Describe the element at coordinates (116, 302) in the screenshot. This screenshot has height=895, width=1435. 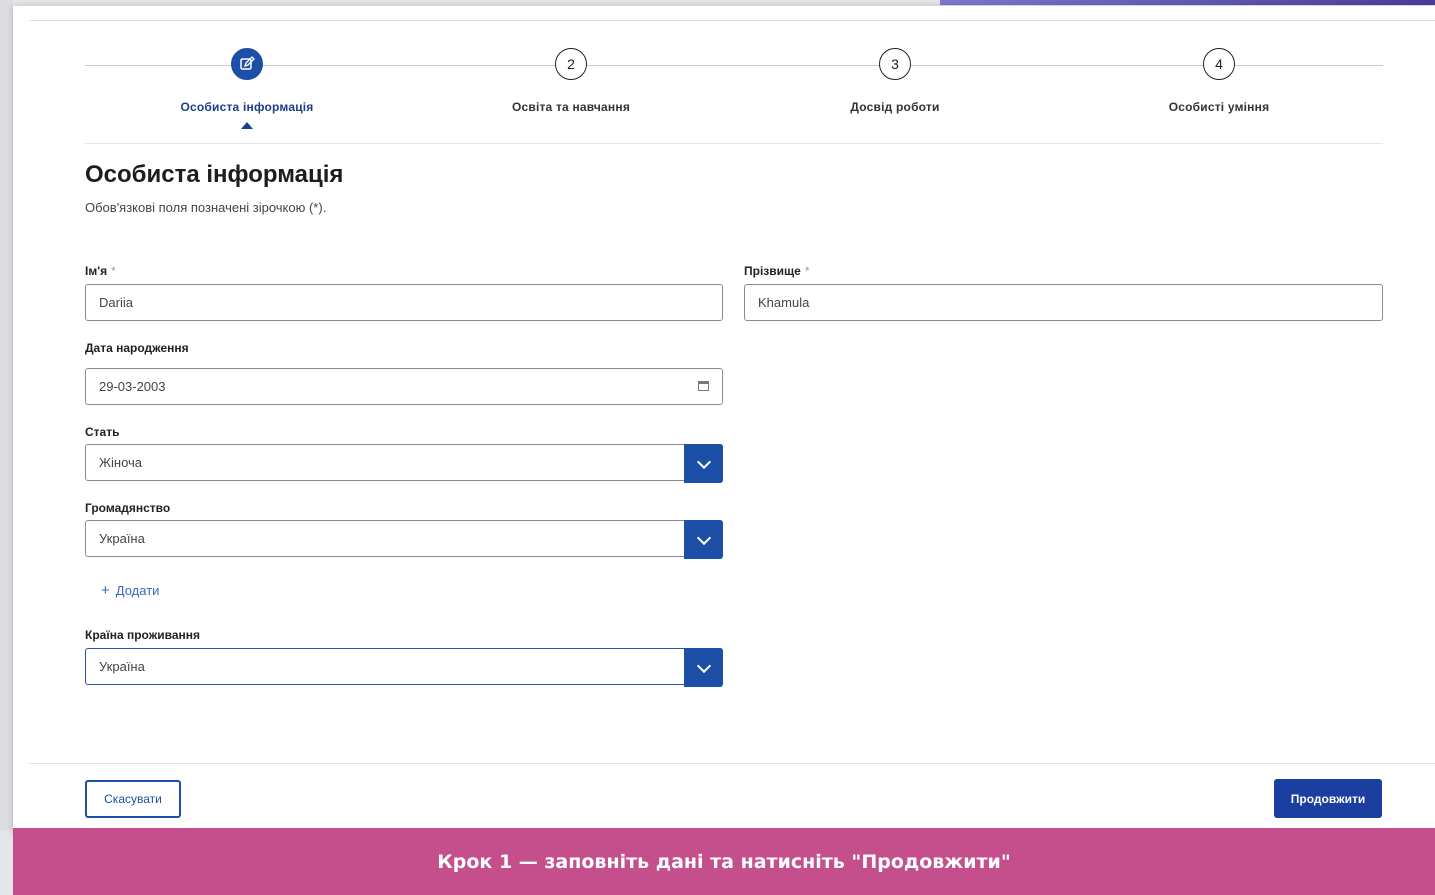
I see `first-name-value: Dariia` at that location.